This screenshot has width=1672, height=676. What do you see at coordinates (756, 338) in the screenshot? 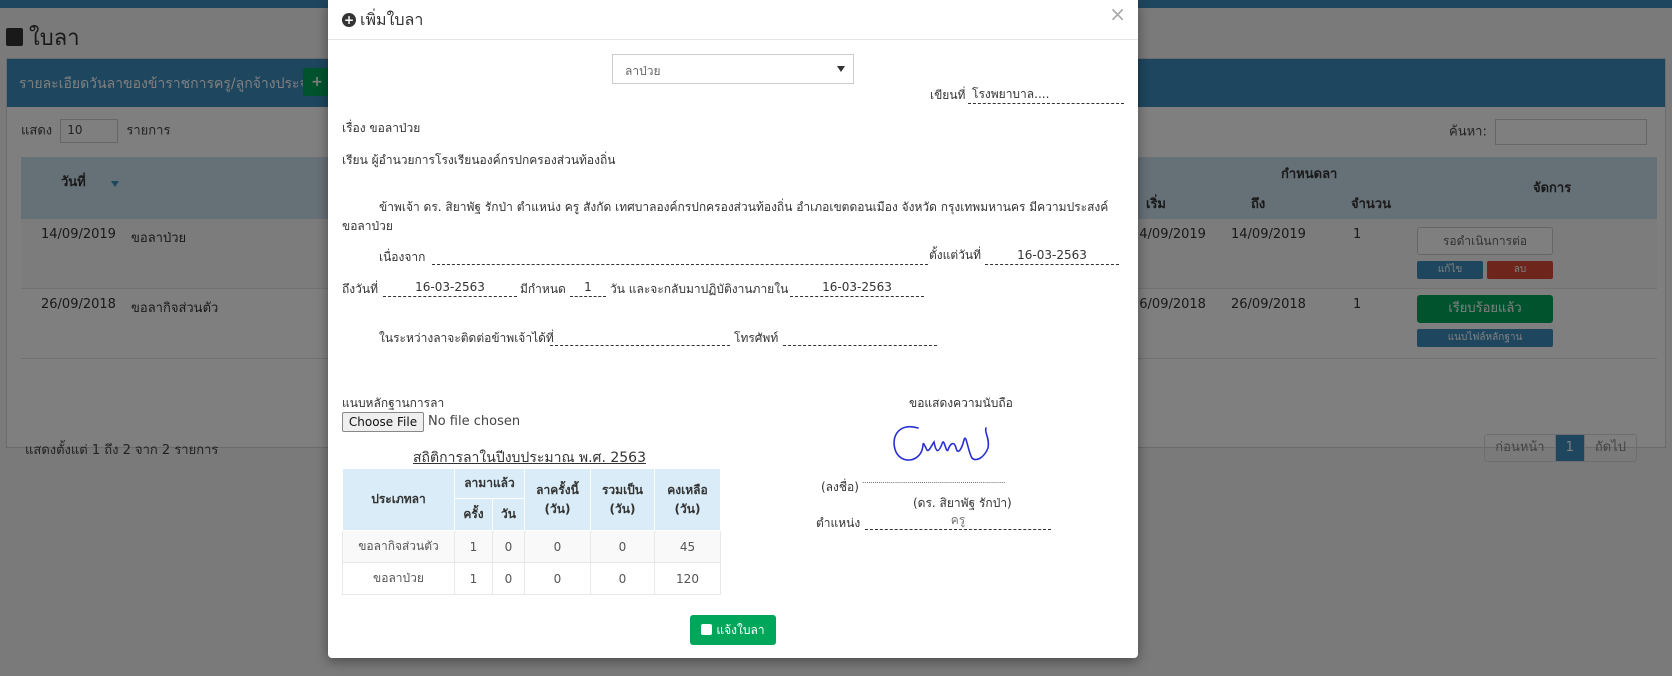
I see `phone-label: โทรศัพท์` at bounding box center [756, 338].